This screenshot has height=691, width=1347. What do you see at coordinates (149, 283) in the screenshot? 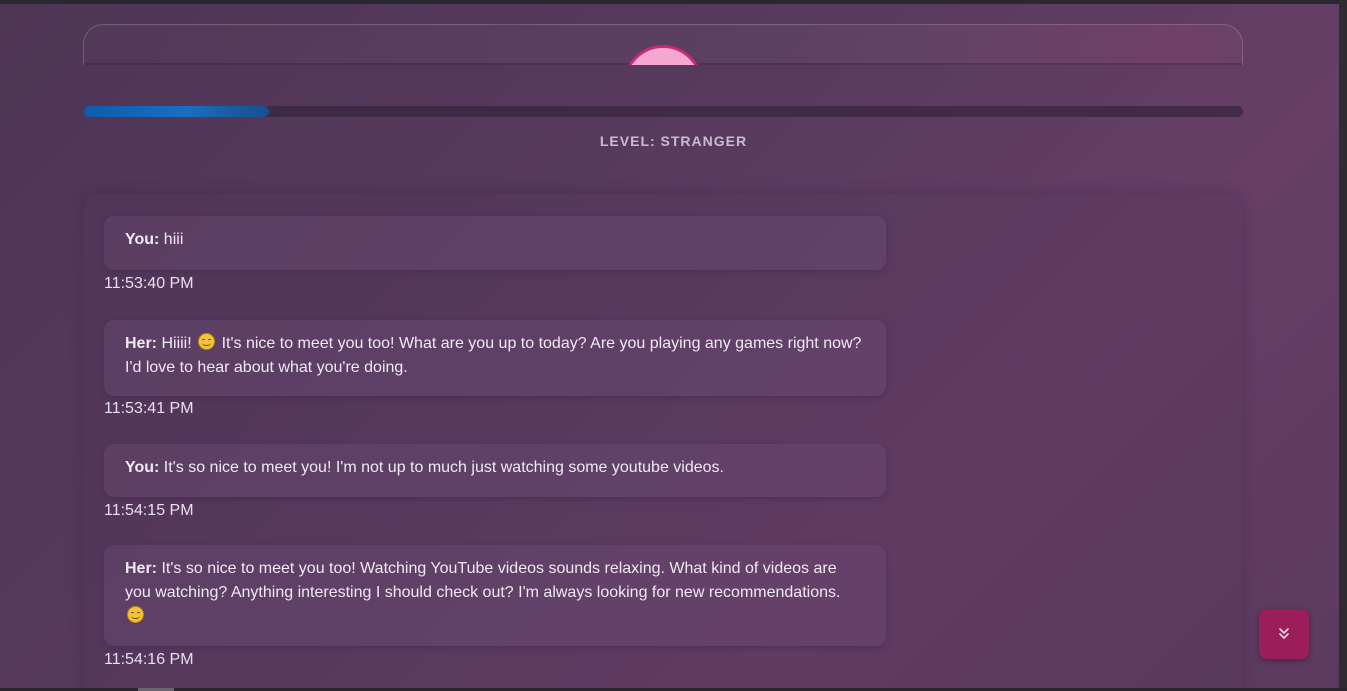
I see `message-timestamp: 11:53:40 PM` at bounding box center [149, 283].